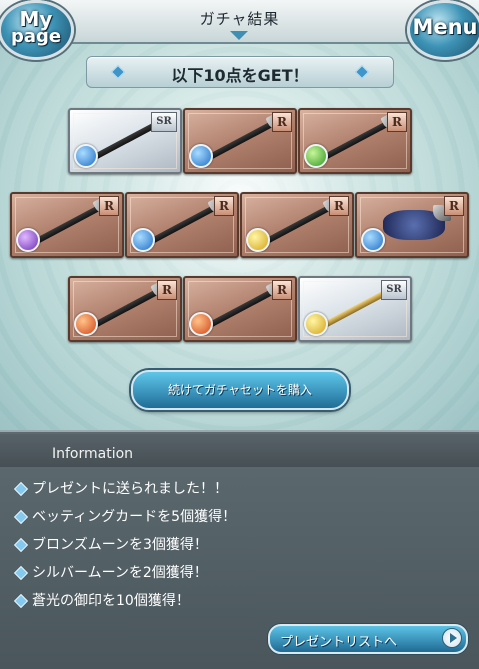  Describe the element at coordinates (120, 545) in the screenshot. I see `information-text: ブロンズムーンを3個獲得！` at that location.